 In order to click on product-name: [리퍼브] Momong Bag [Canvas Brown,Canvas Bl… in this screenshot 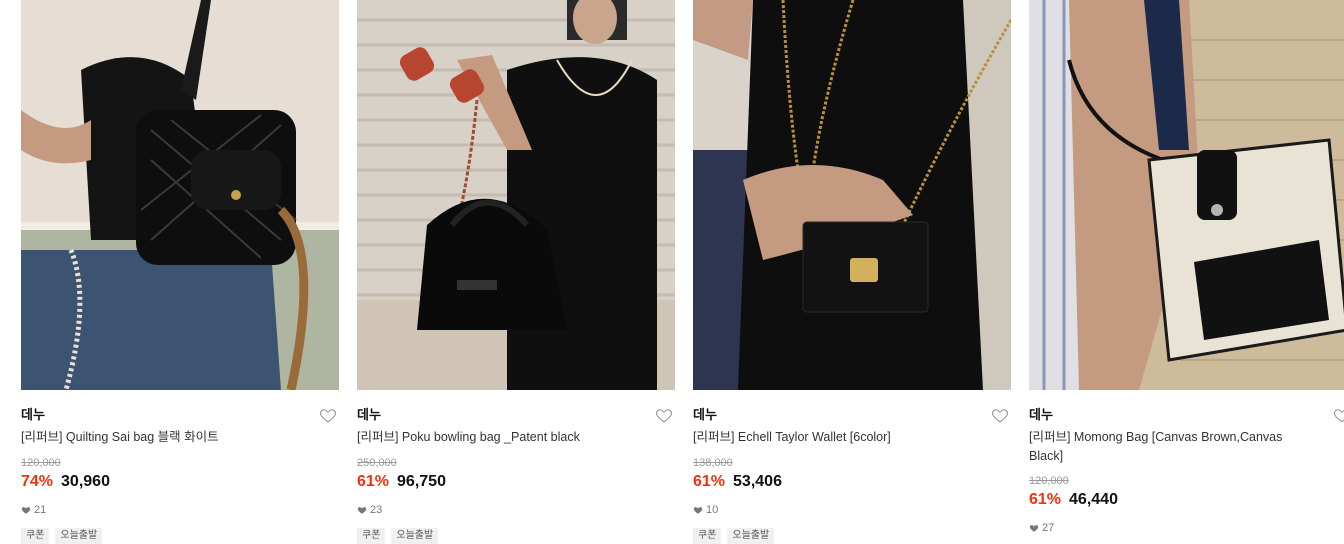, I will do `click(1174, 447)`.